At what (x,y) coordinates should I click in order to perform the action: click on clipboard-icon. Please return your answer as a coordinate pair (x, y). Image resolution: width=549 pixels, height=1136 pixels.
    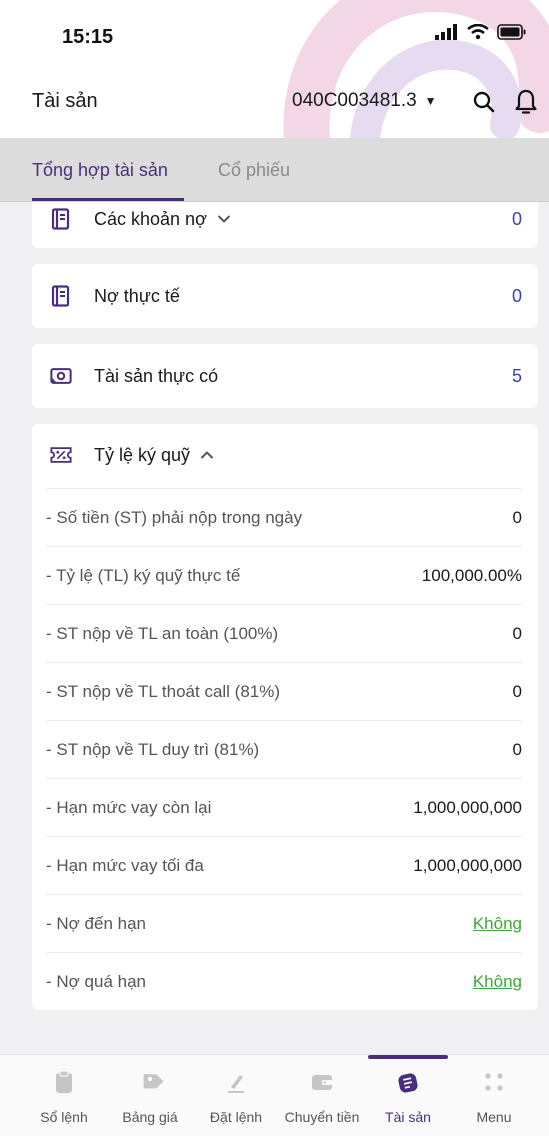
    Looking at the image, I should click on (64, 1081).